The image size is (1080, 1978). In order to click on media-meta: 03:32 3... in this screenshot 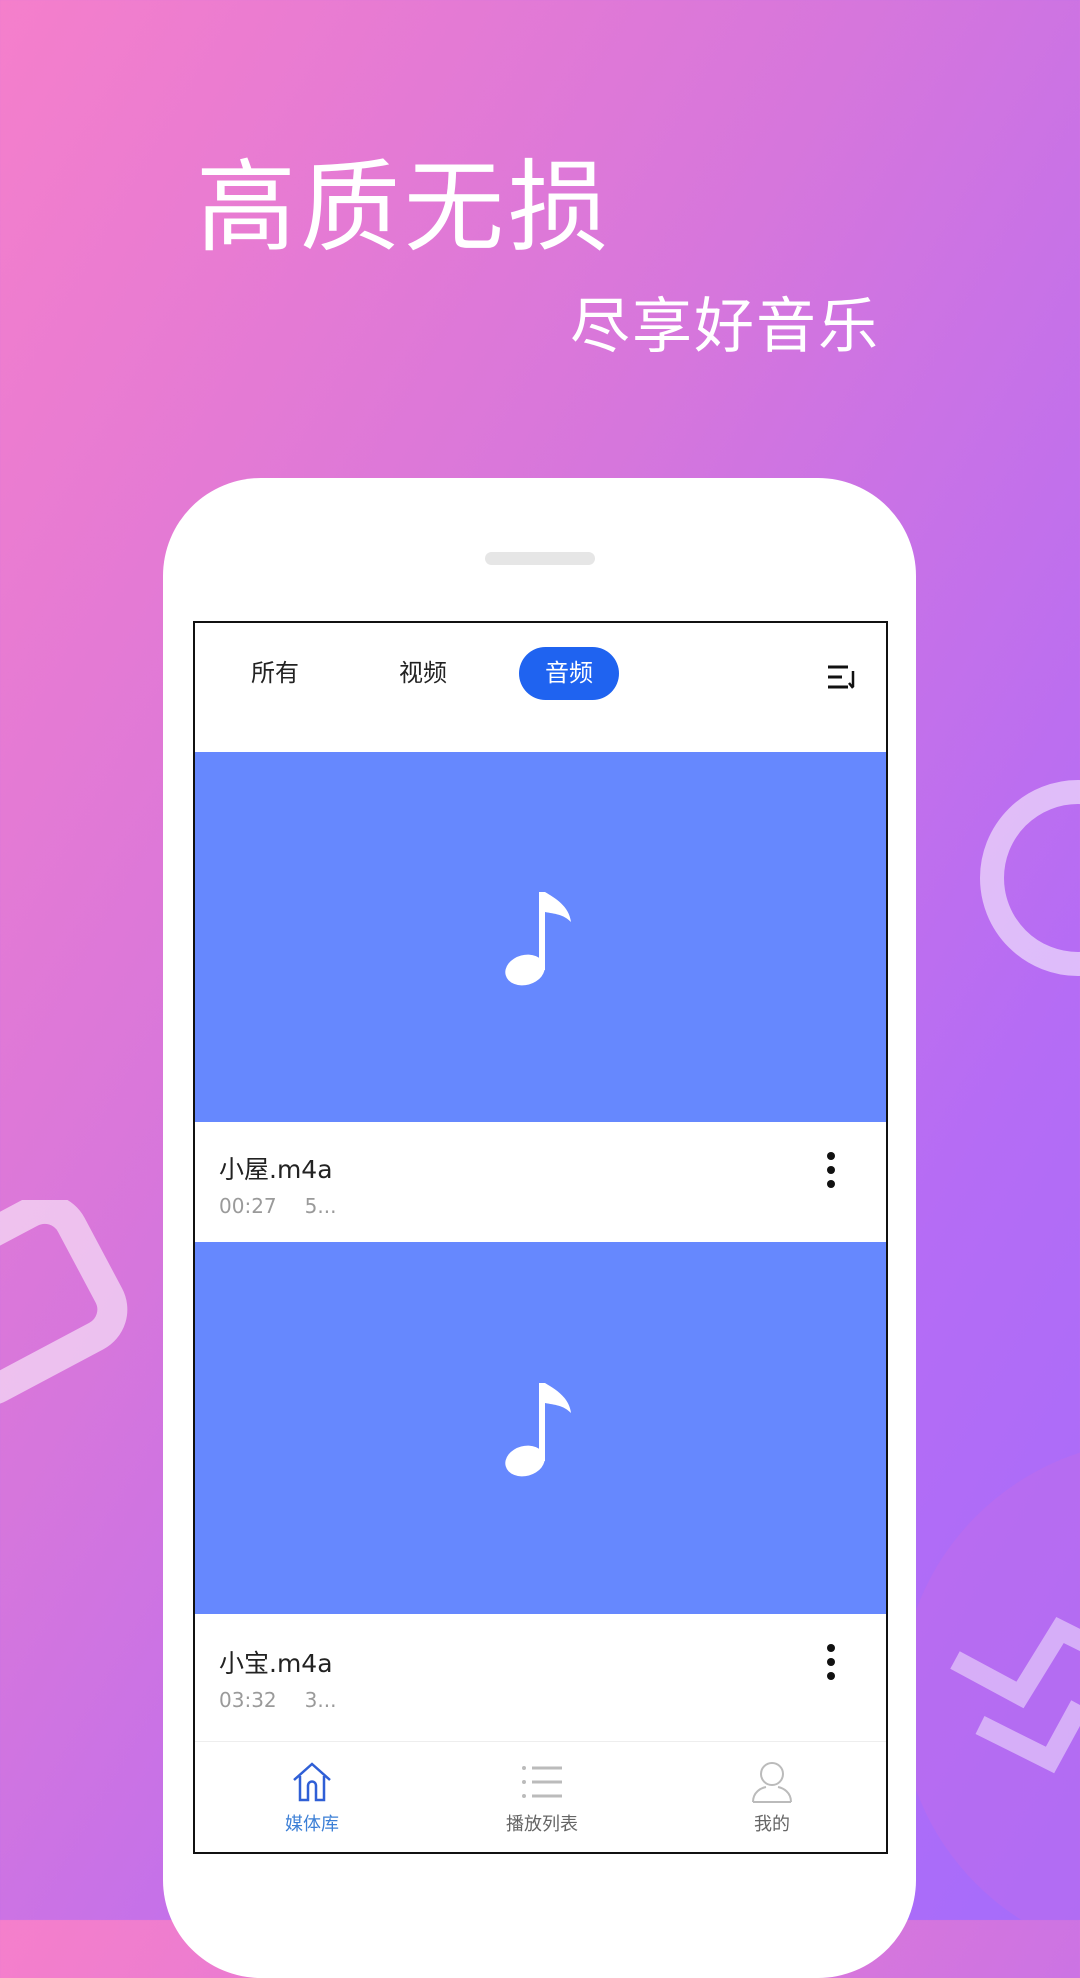, I will do `click(291, 1700)`.